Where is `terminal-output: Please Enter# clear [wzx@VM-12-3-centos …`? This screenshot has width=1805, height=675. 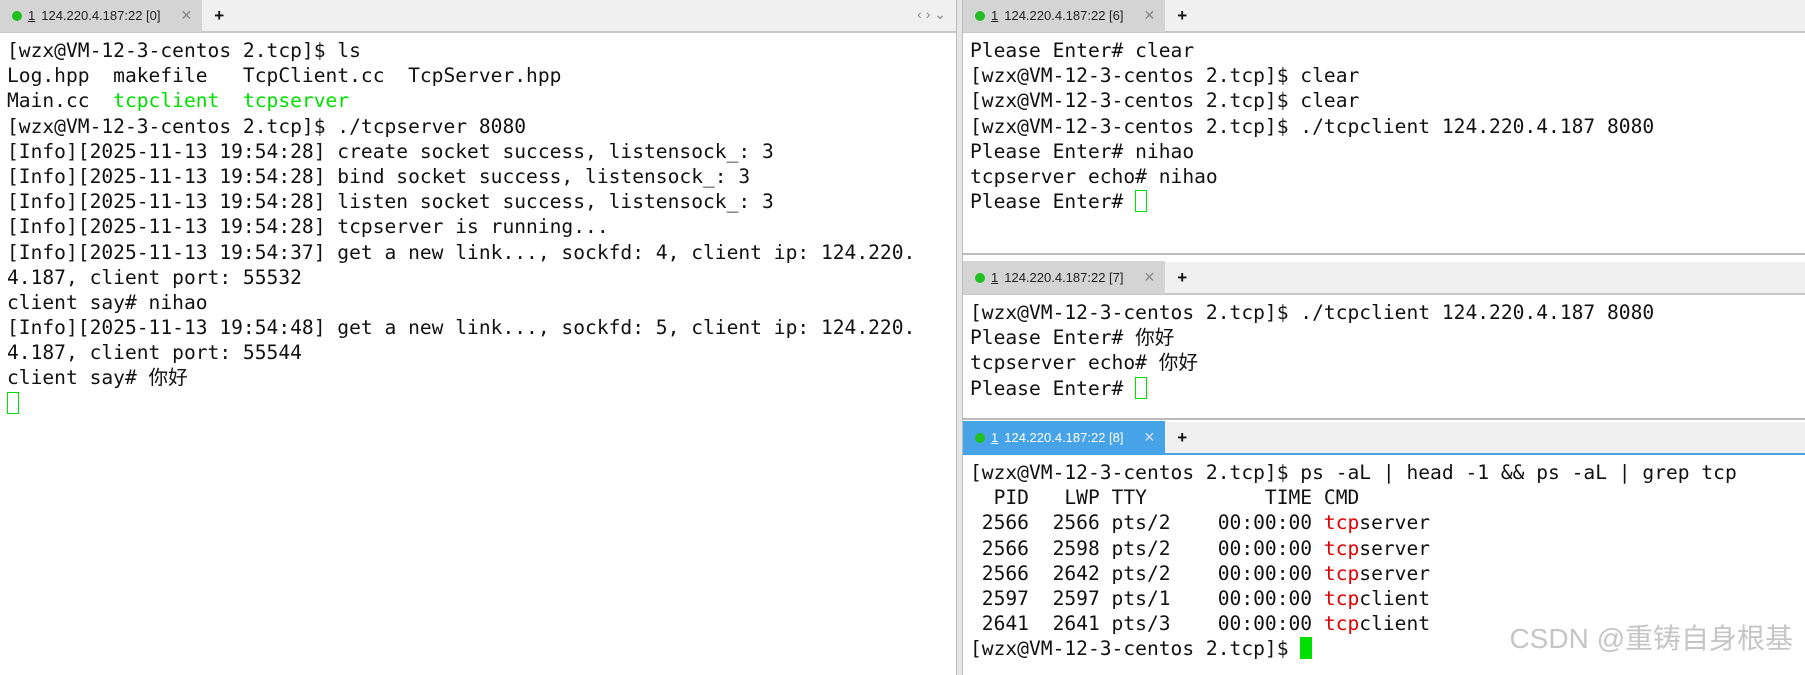
terminal-output: Please Enter# clear [wzx@VM-12-3-centos … is located at coordinates (1387, 126).